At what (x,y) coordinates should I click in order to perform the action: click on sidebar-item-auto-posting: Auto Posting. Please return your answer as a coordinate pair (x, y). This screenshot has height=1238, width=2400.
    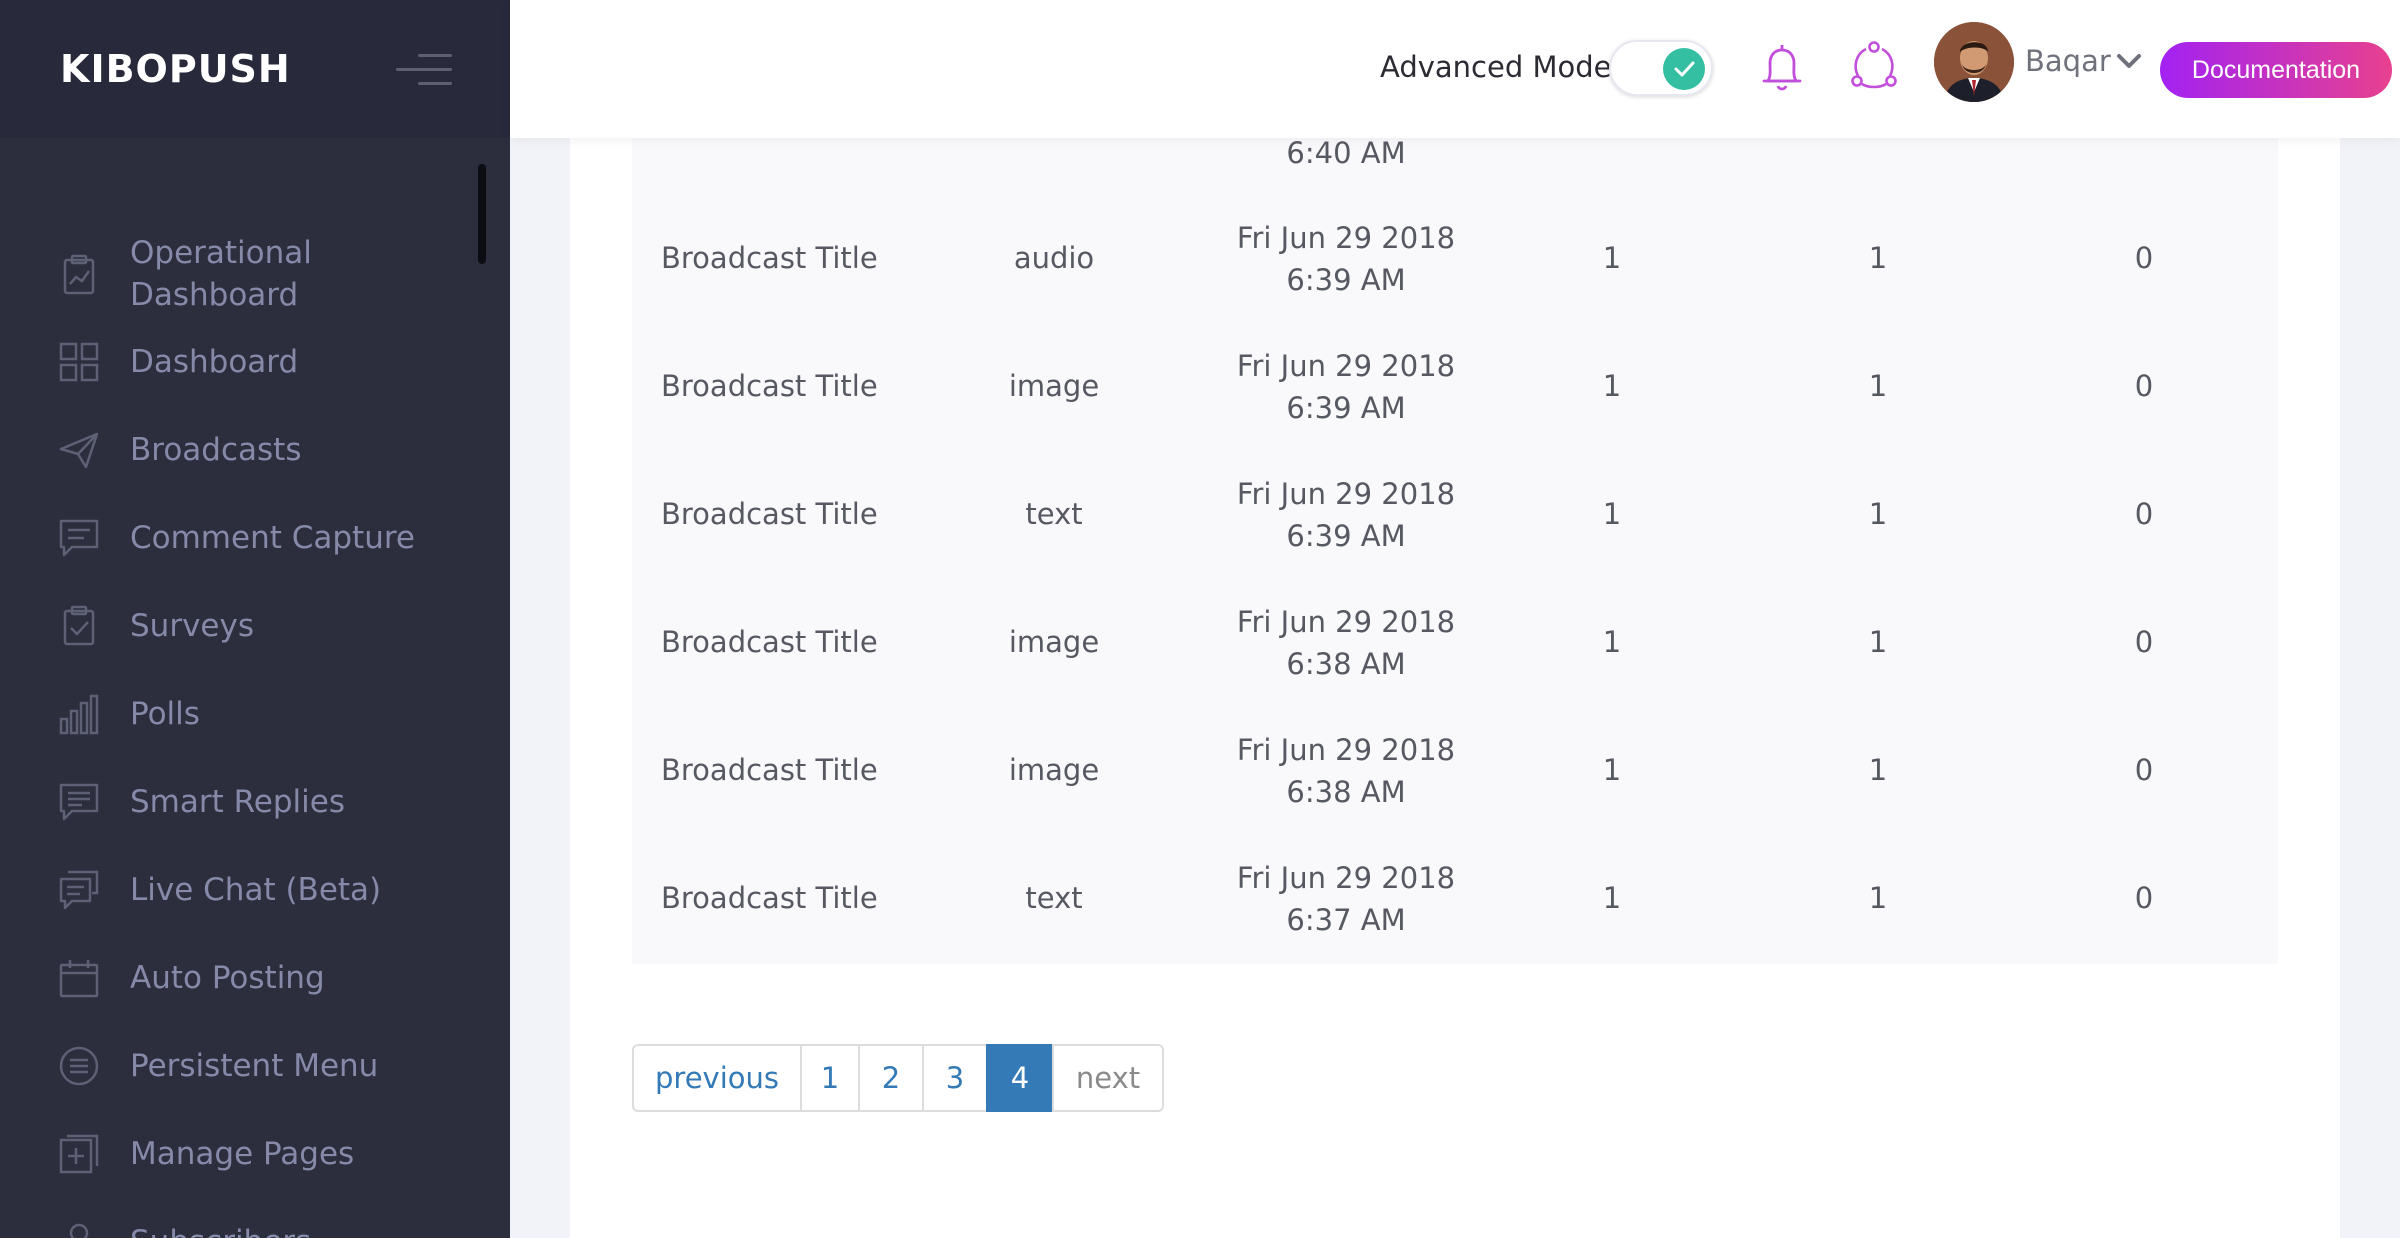
    Looking at the image, I should click on (235, 978).